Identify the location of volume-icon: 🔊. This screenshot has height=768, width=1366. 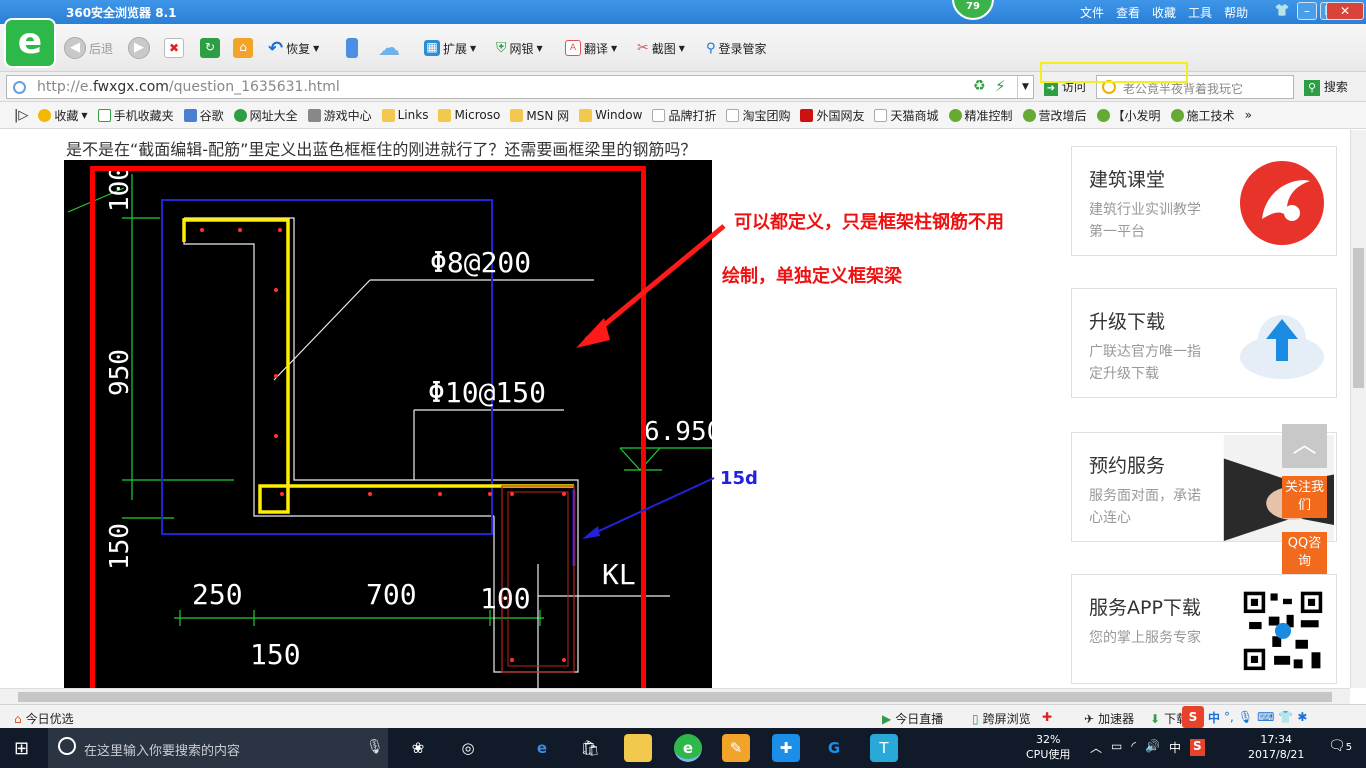
(1152, 747).